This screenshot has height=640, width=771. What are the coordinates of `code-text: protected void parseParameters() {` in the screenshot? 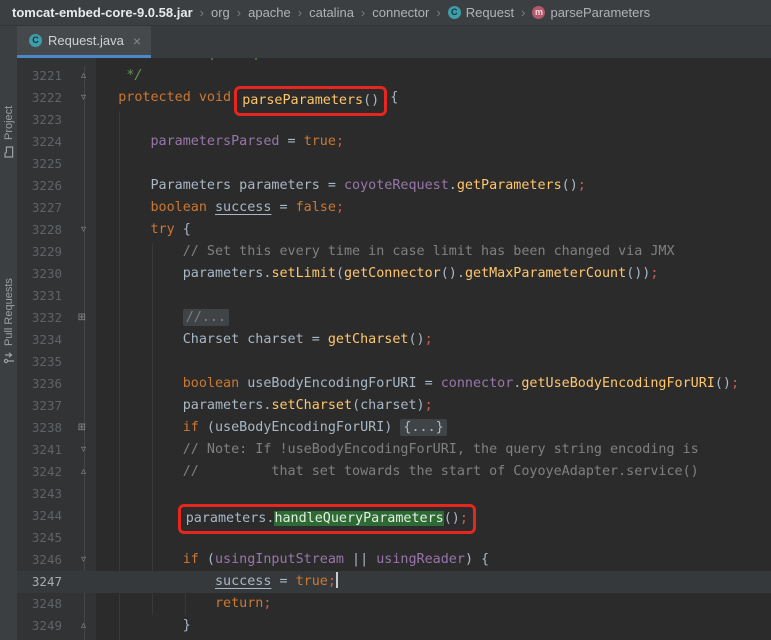 It's located at (428, 101).